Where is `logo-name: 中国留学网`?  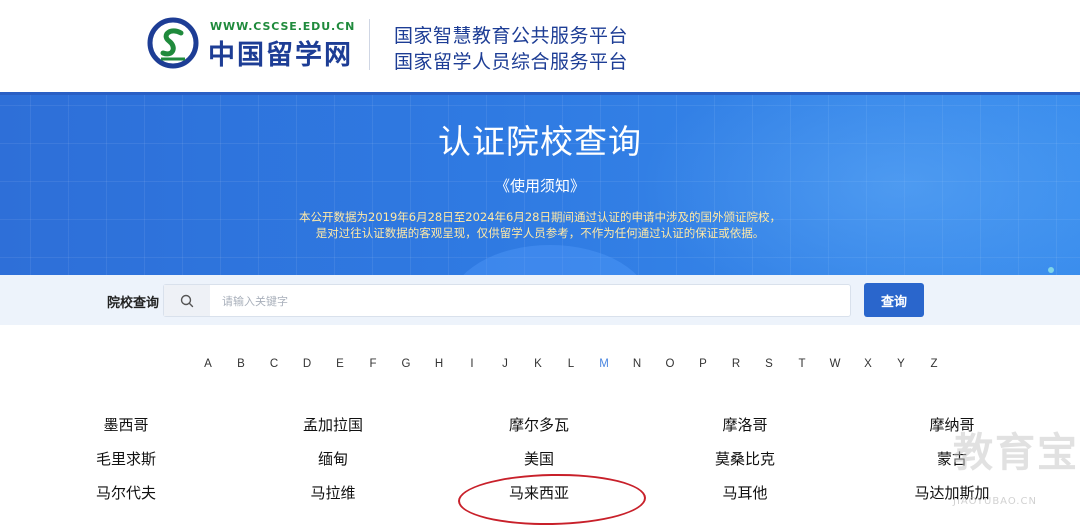 logo-name: 中国留学网 is located at coordinates (280, 52).